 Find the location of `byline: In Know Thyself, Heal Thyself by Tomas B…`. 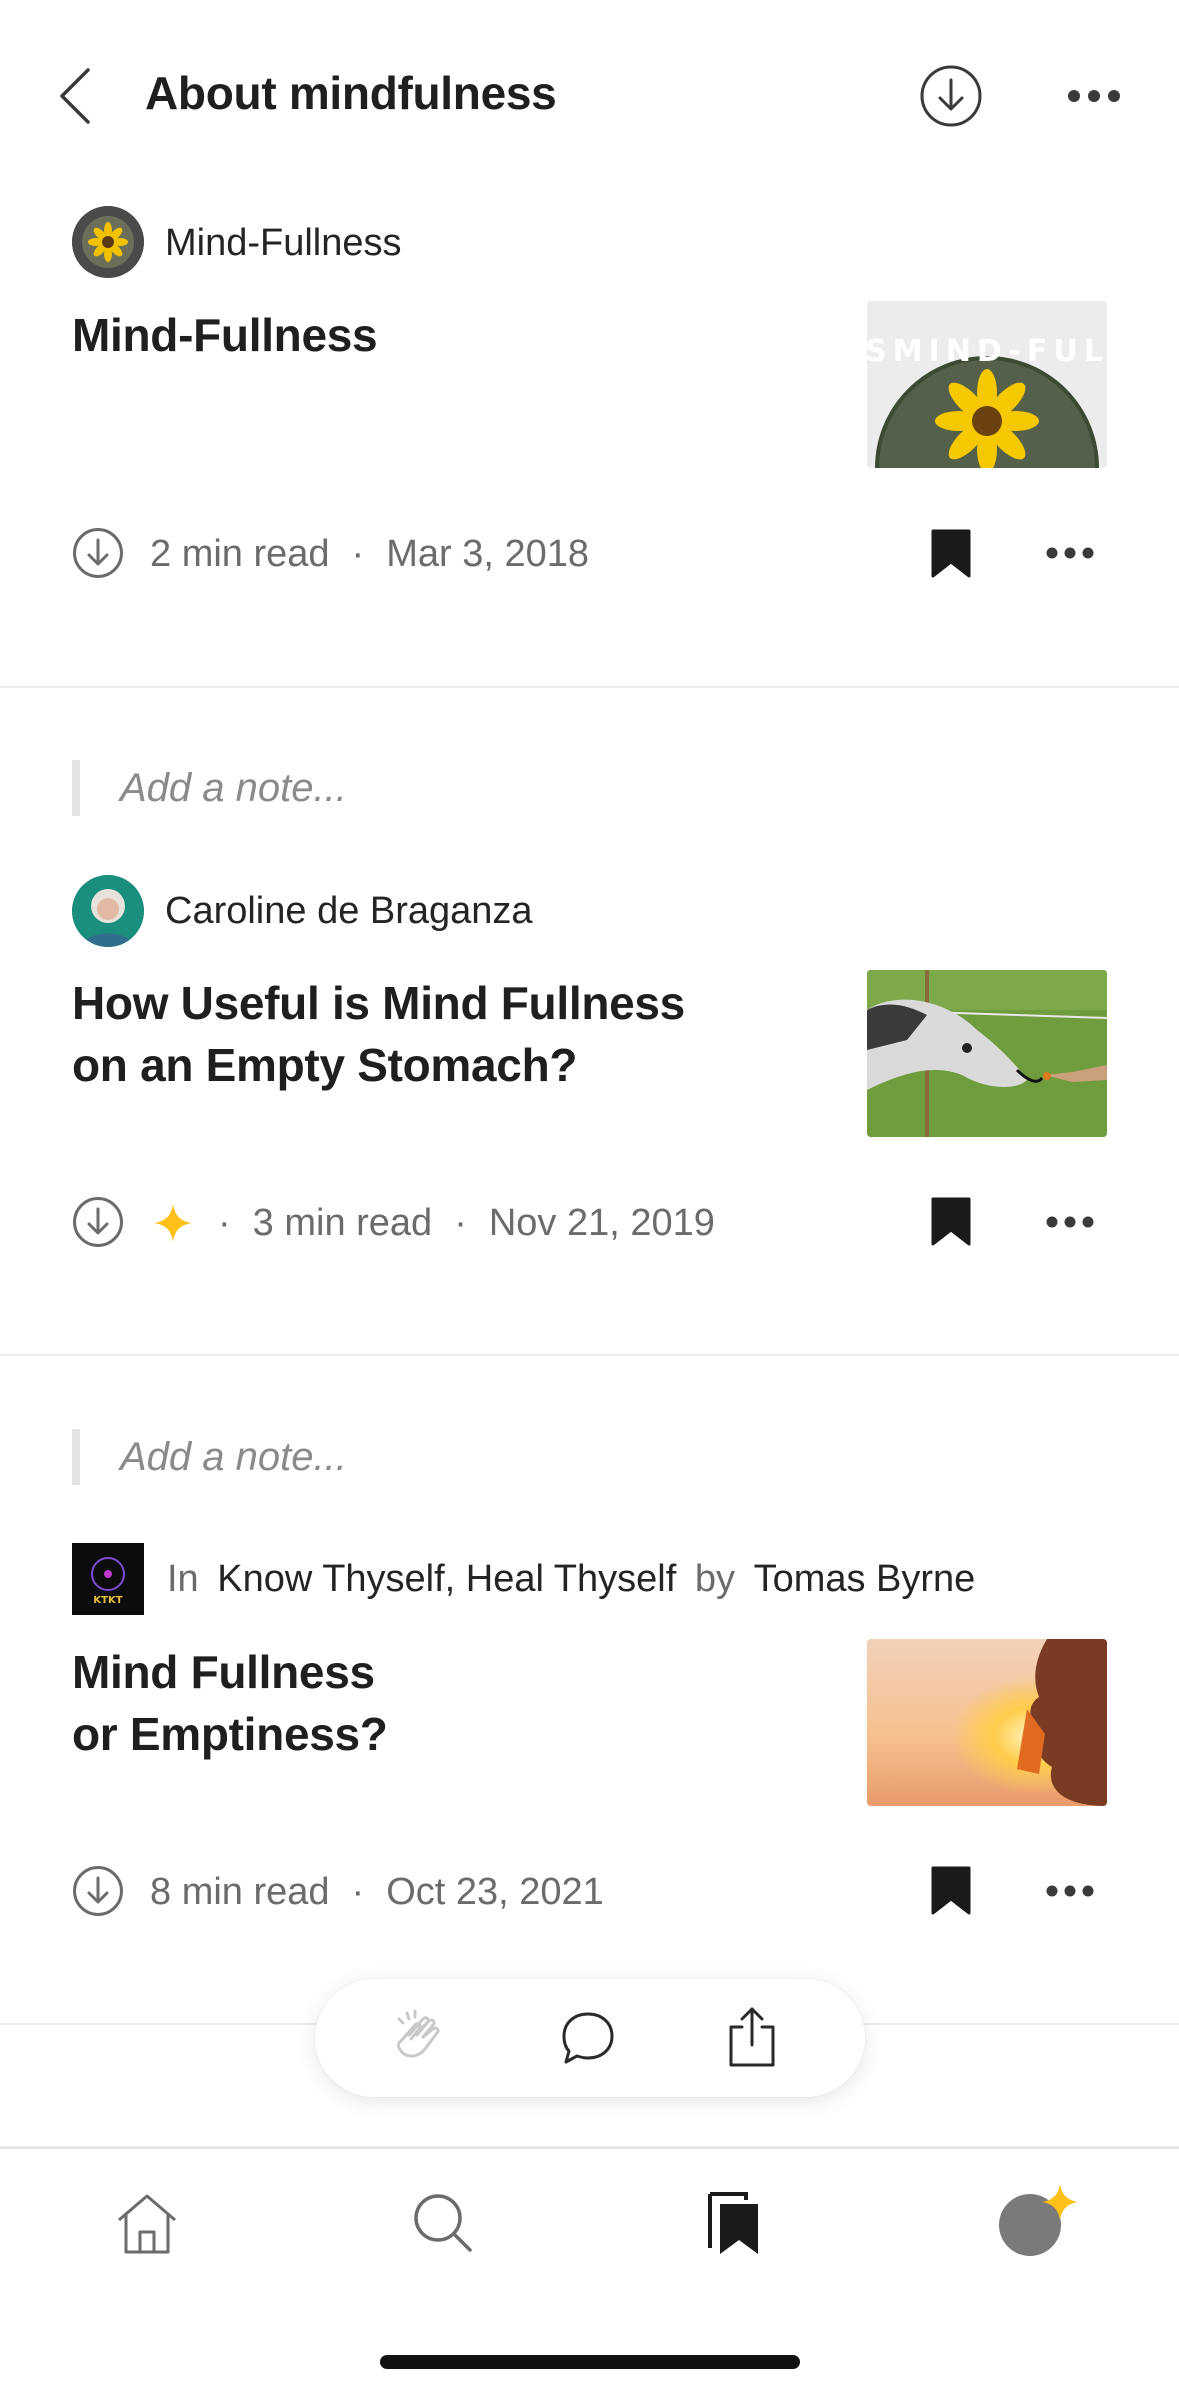

byline: In Know Thyself, Heal Thyself by Tomas B… is located at coordinates (571, 1579).